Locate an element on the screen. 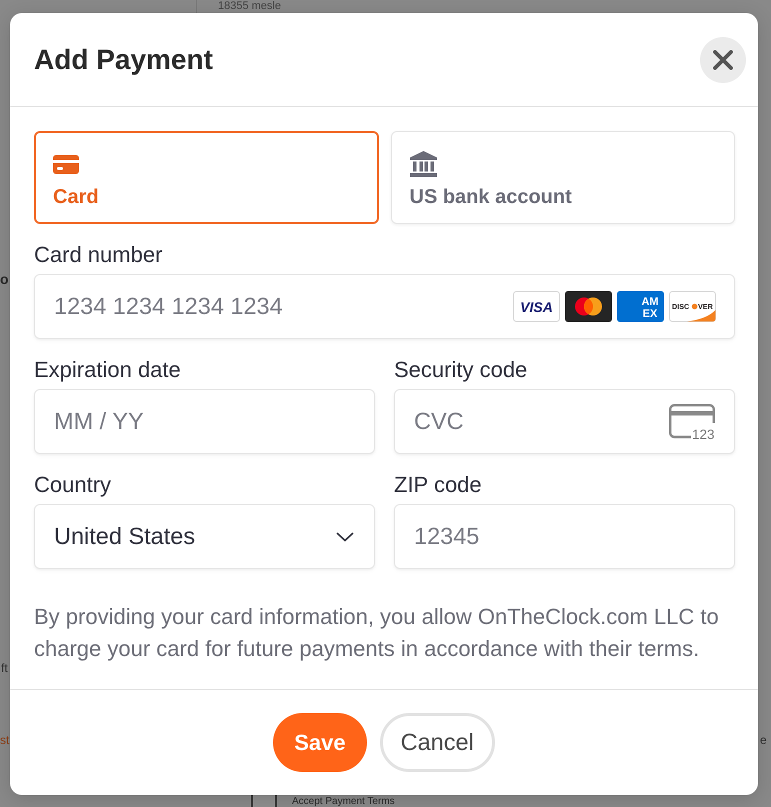 The width and height of the screenshot is (771, 807). consent-text: By providing your card information, you allow OnTheClock.com LLC to charge your card for future payments in accordance with their terms. is located at coordinates (377, 633).